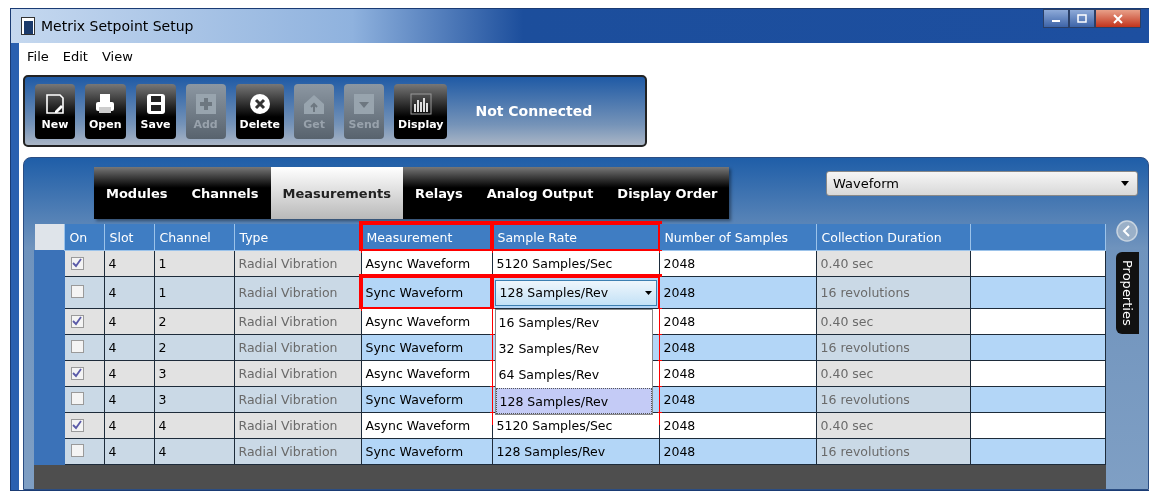  What do you see at coordinates (75, 56) in the screenshot?
I see `menu-item: Edit` at bounding box center [75, 56].